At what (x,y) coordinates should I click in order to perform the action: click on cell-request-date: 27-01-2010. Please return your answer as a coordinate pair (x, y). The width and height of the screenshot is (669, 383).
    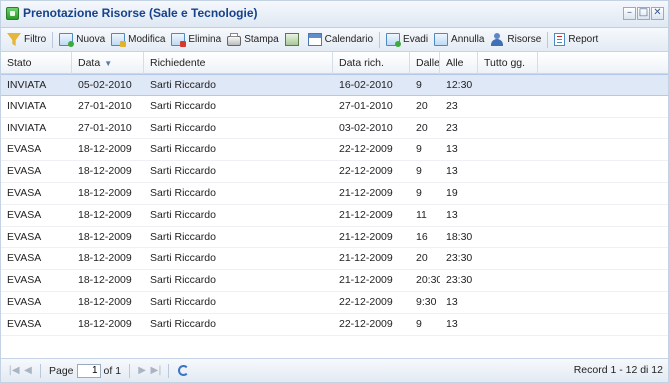
    Looking at the image, I should click on (366, 105).